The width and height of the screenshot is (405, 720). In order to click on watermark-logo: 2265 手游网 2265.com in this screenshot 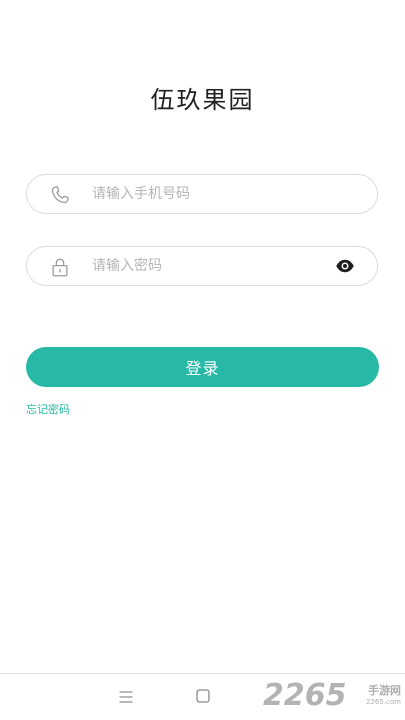, I will do `click(333, 696)`.